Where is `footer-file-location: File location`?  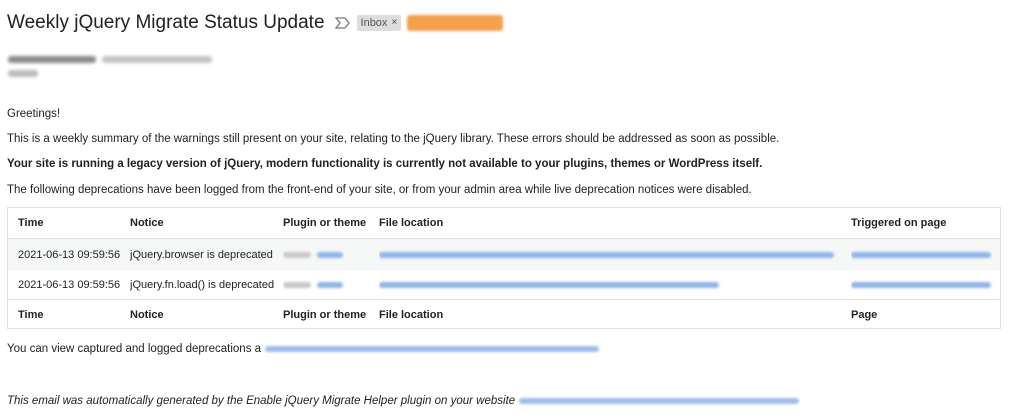 footer-file-location: File location is located at coordinates (411, 314).